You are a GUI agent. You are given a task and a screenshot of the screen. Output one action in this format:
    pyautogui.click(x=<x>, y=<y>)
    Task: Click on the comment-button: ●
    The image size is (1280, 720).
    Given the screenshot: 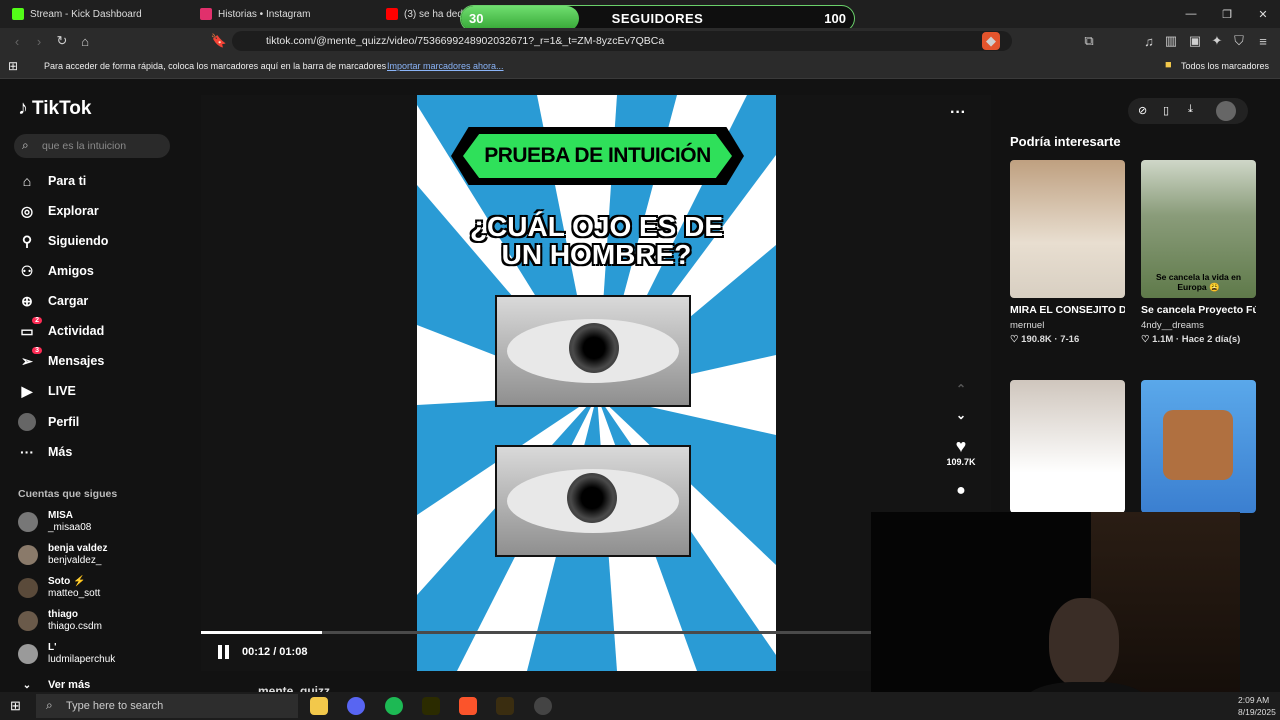 What is the action you would take?
    pyautogui.click(x=961, y=496)
    